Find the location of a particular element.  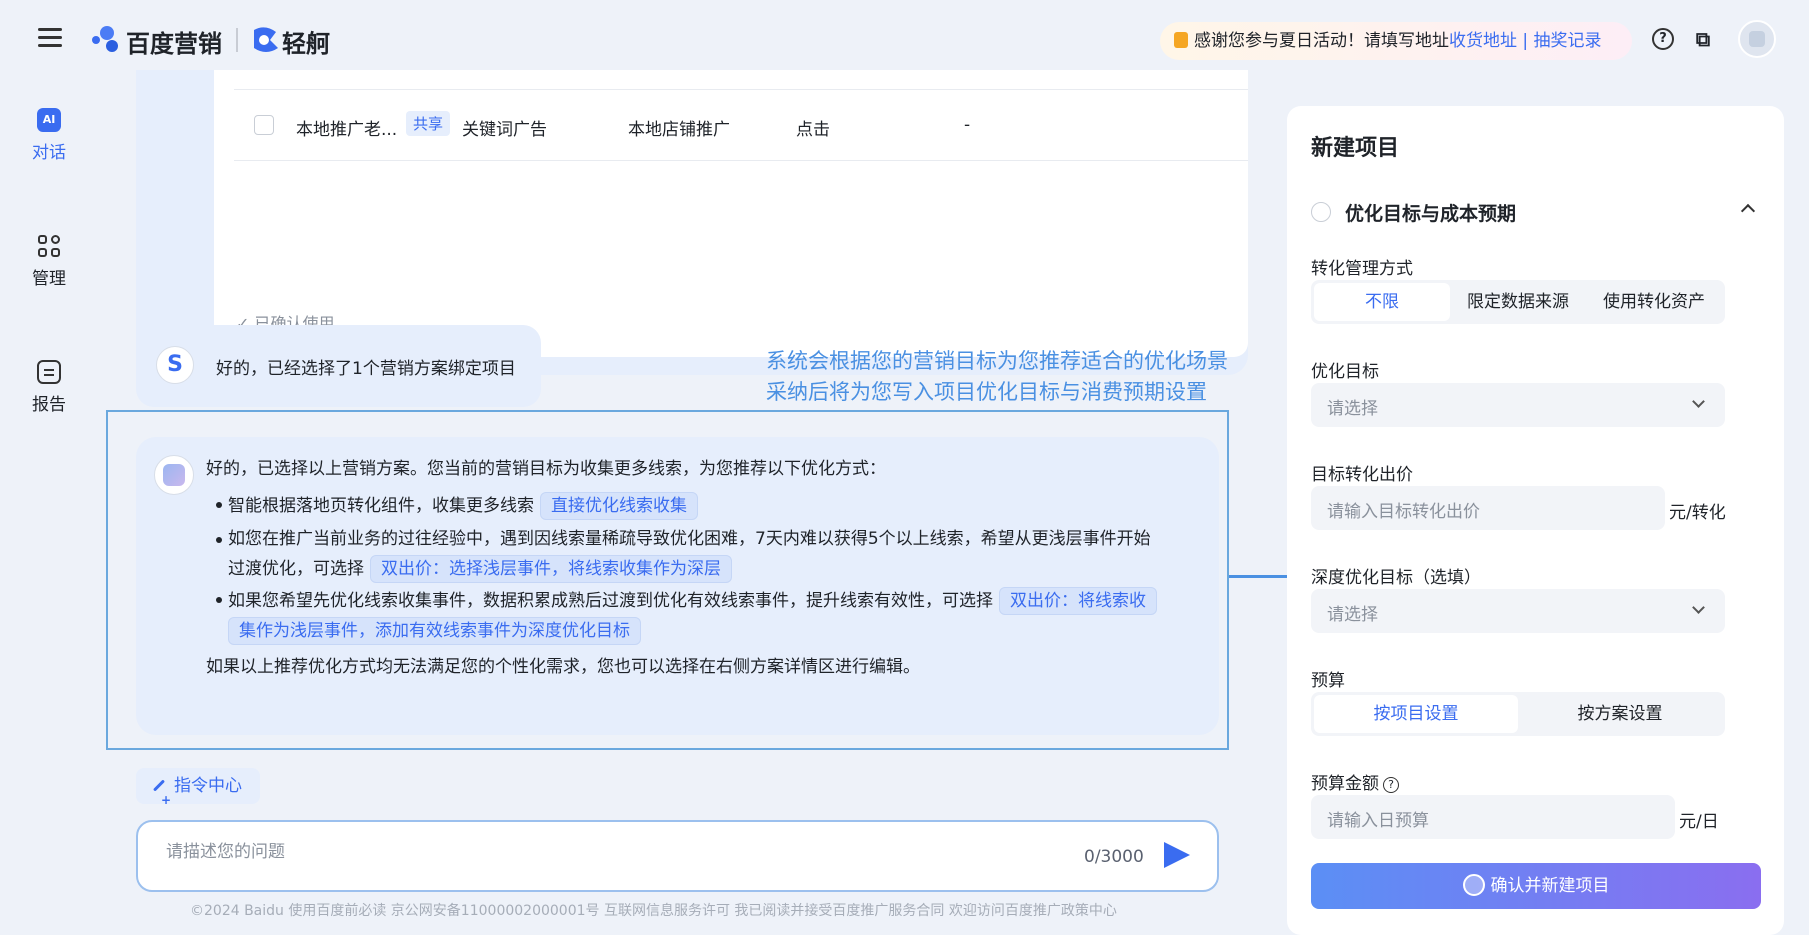

plan-extra: - is located at coordinates (967, 125).